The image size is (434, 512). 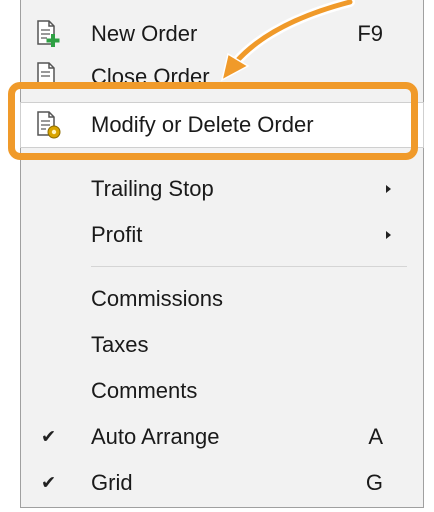 I want to click on shortcut-key: G, so click(x=374, y=482).